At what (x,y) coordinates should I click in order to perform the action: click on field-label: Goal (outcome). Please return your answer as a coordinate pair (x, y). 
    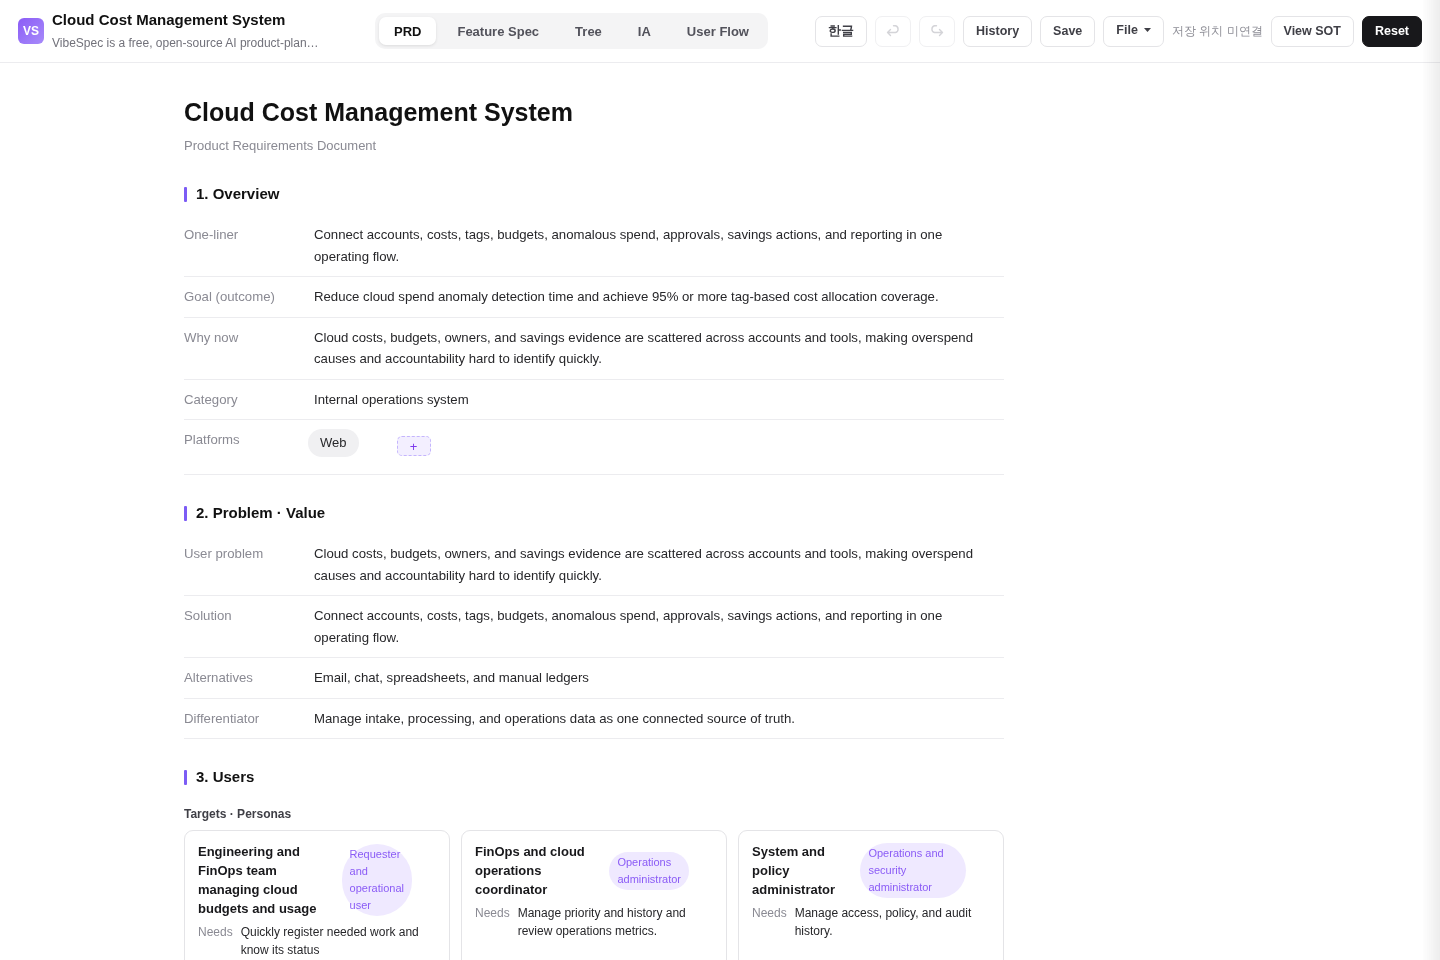
    Looking at the image, I should click on (230, 297).